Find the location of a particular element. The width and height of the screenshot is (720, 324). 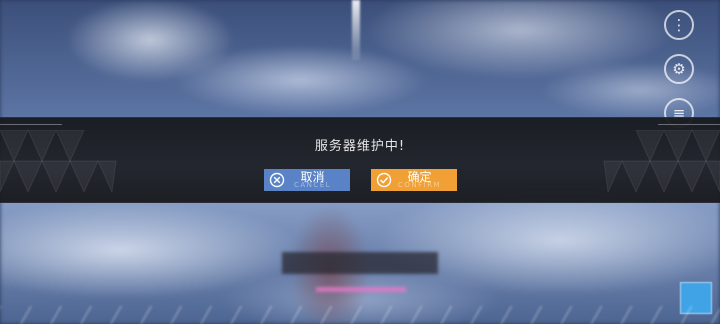

blurred-status-label is located at coordinates (360, 263).